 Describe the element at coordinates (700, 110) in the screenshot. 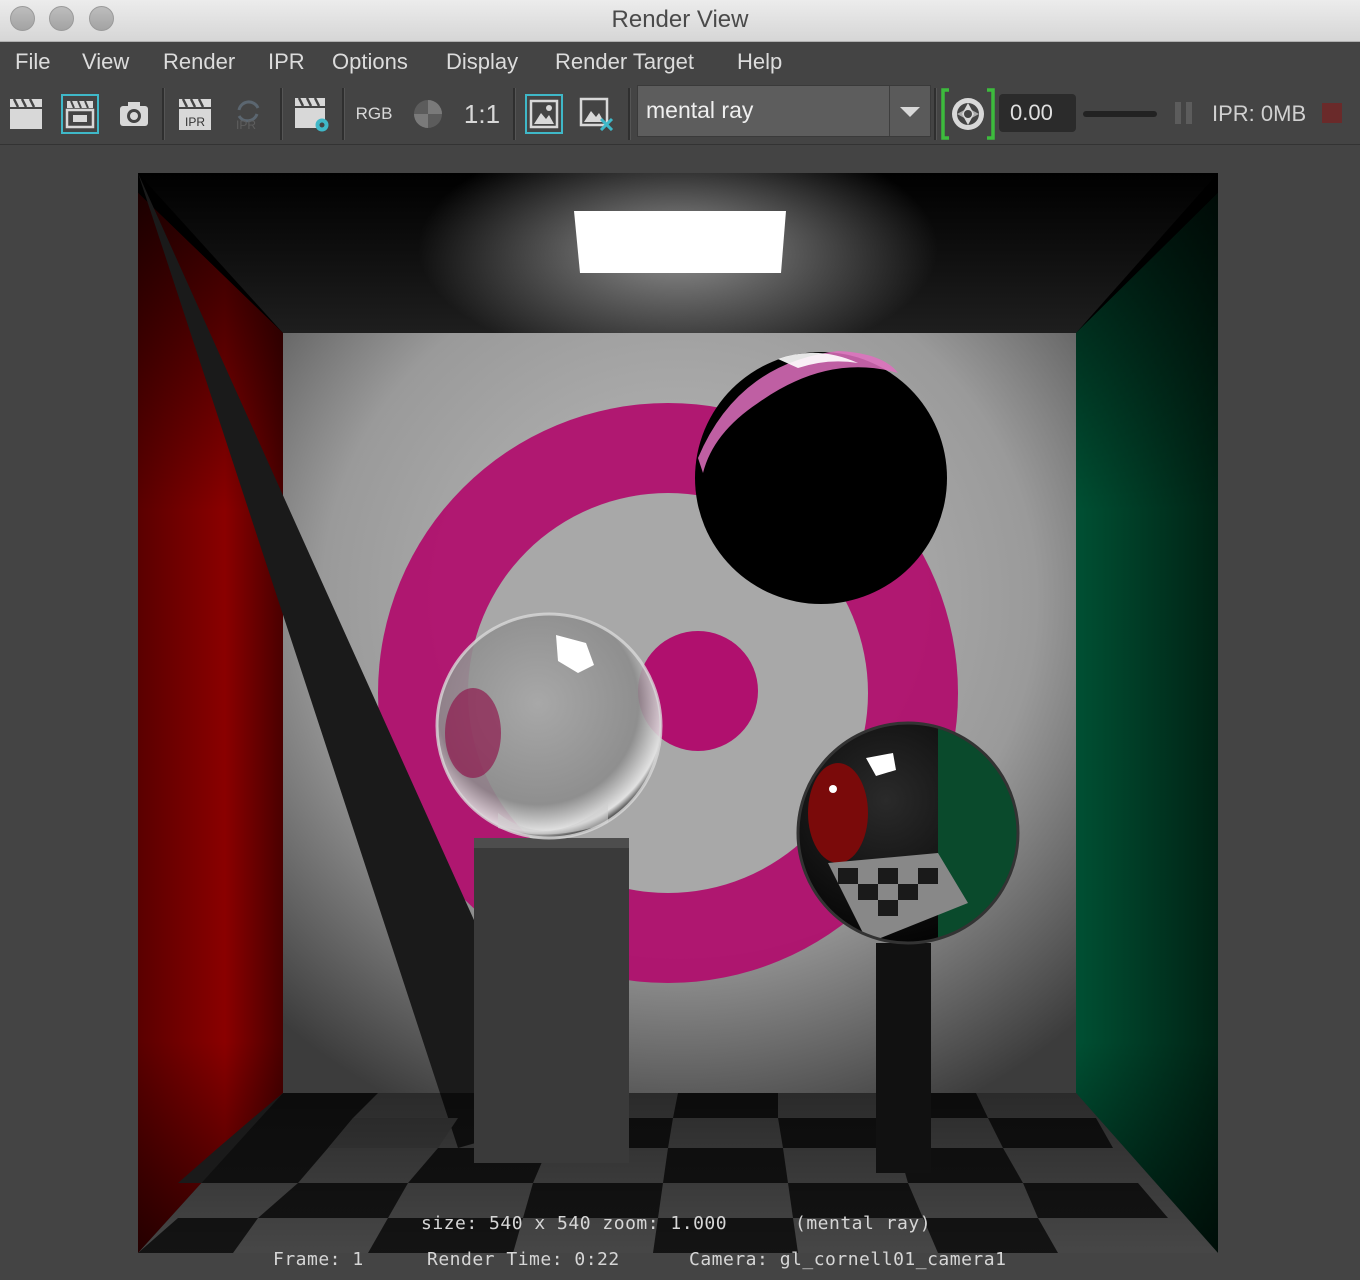

I see `renderer-value: mental ray` at that location.